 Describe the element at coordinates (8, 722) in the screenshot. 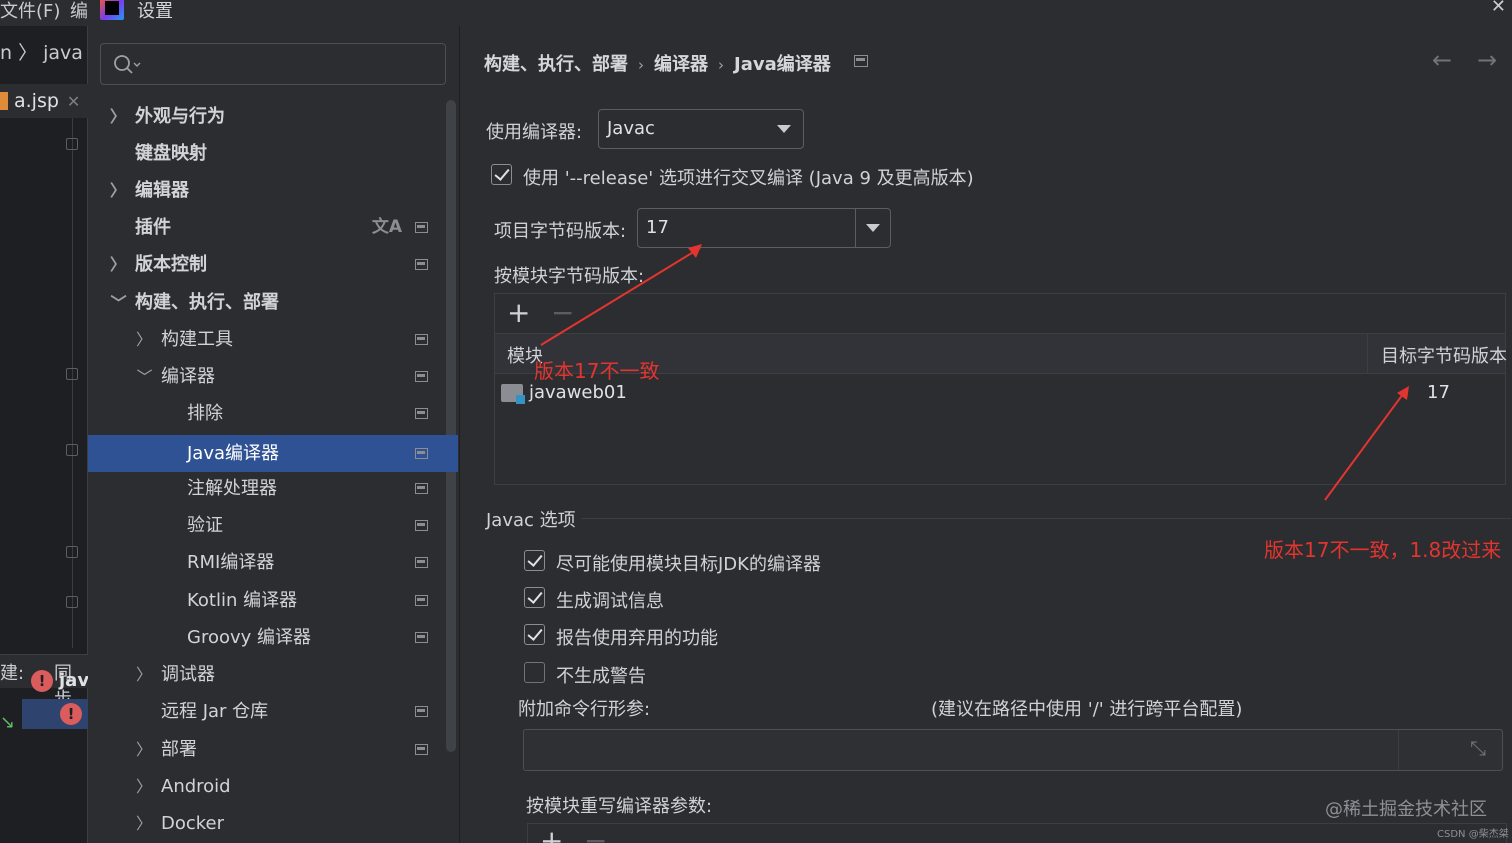

I see `success-arrow-icon: ↘` at that location.